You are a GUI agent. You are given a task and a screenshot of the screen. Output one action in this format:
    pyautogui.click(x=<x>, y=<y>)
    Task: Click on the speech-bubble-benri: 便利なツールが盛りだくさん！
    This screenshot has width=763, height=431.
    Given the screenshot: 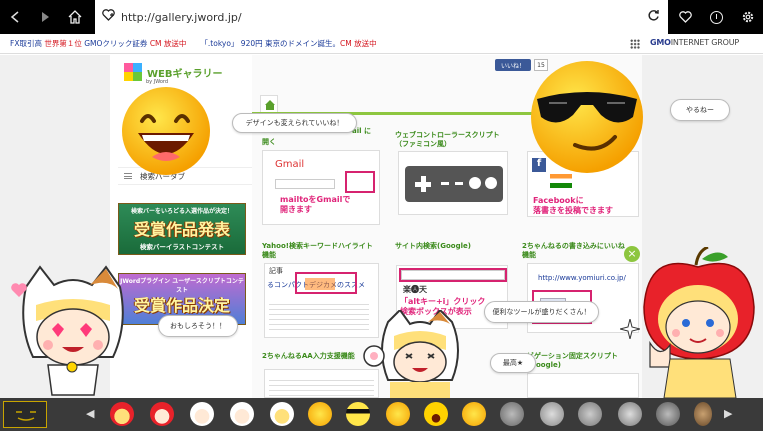 What is the action you would take?
    pyautogui.click(x=541, y=312)
    